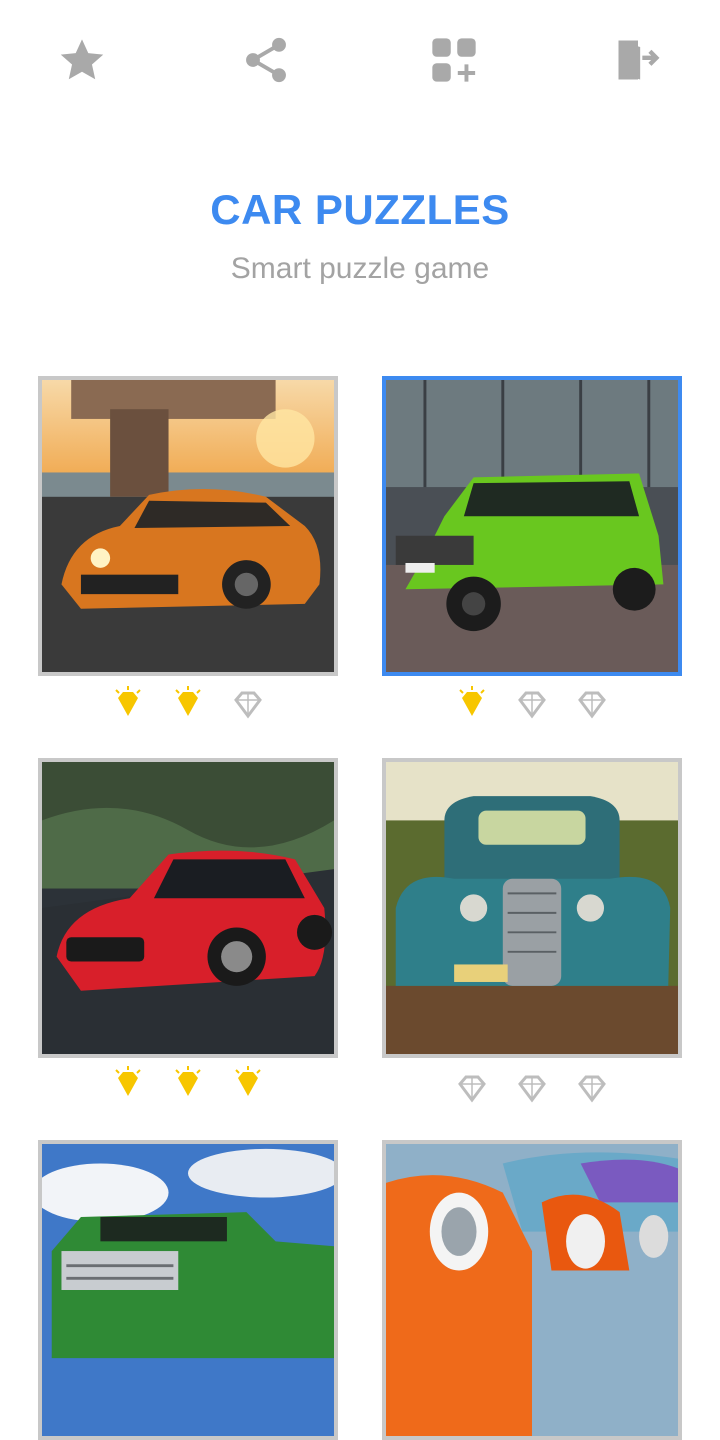 The image size is (720, 1440). I want to click on puzzle-card-green-suv, so click(532, 526).